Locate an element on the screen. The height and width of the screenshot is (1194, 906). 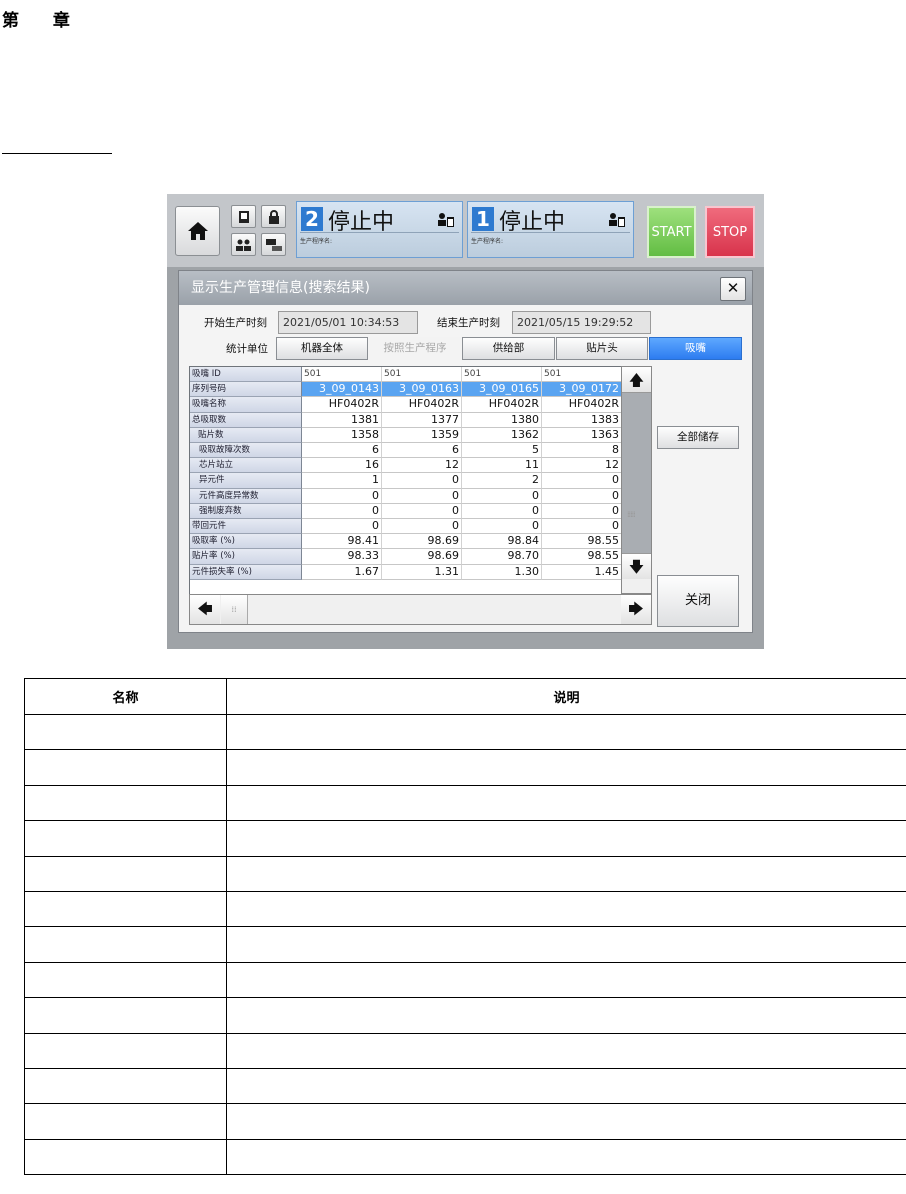
dialog-close-icon: ✕ is located at coordinates (733, 289).